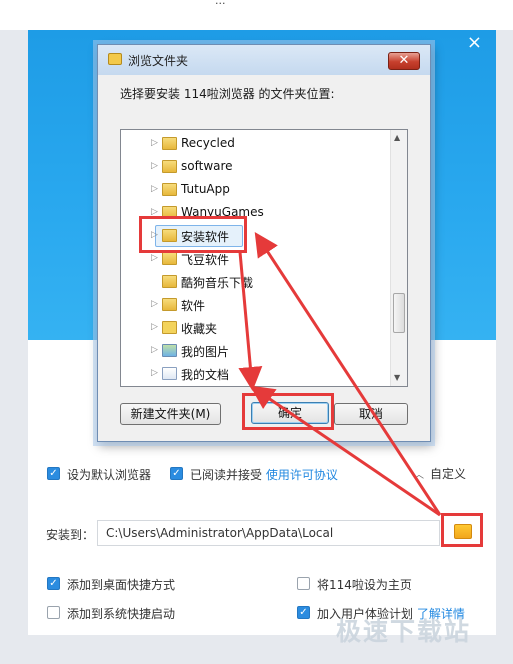 The image size is (513, 664). I want to click on custom-toggle: ︿ 自定义, so click(440, 473).